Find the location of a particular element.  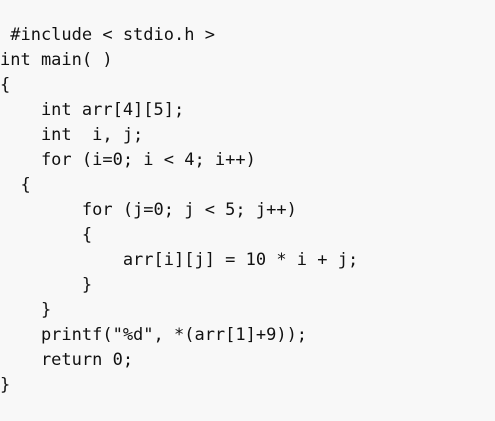

code-line: int i, j; is located at coordinates (72, 135).